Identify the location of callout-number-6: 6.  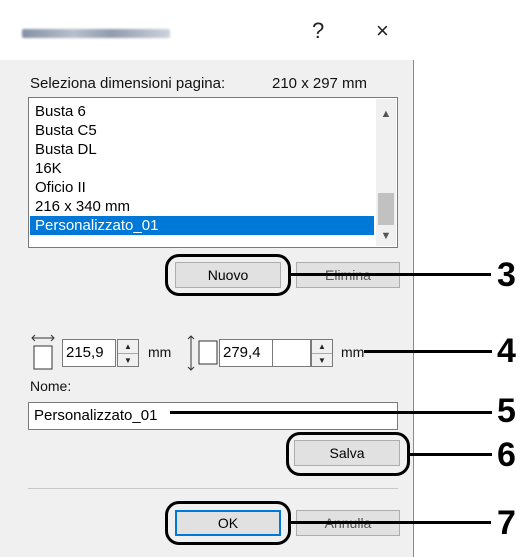
(506, 455).